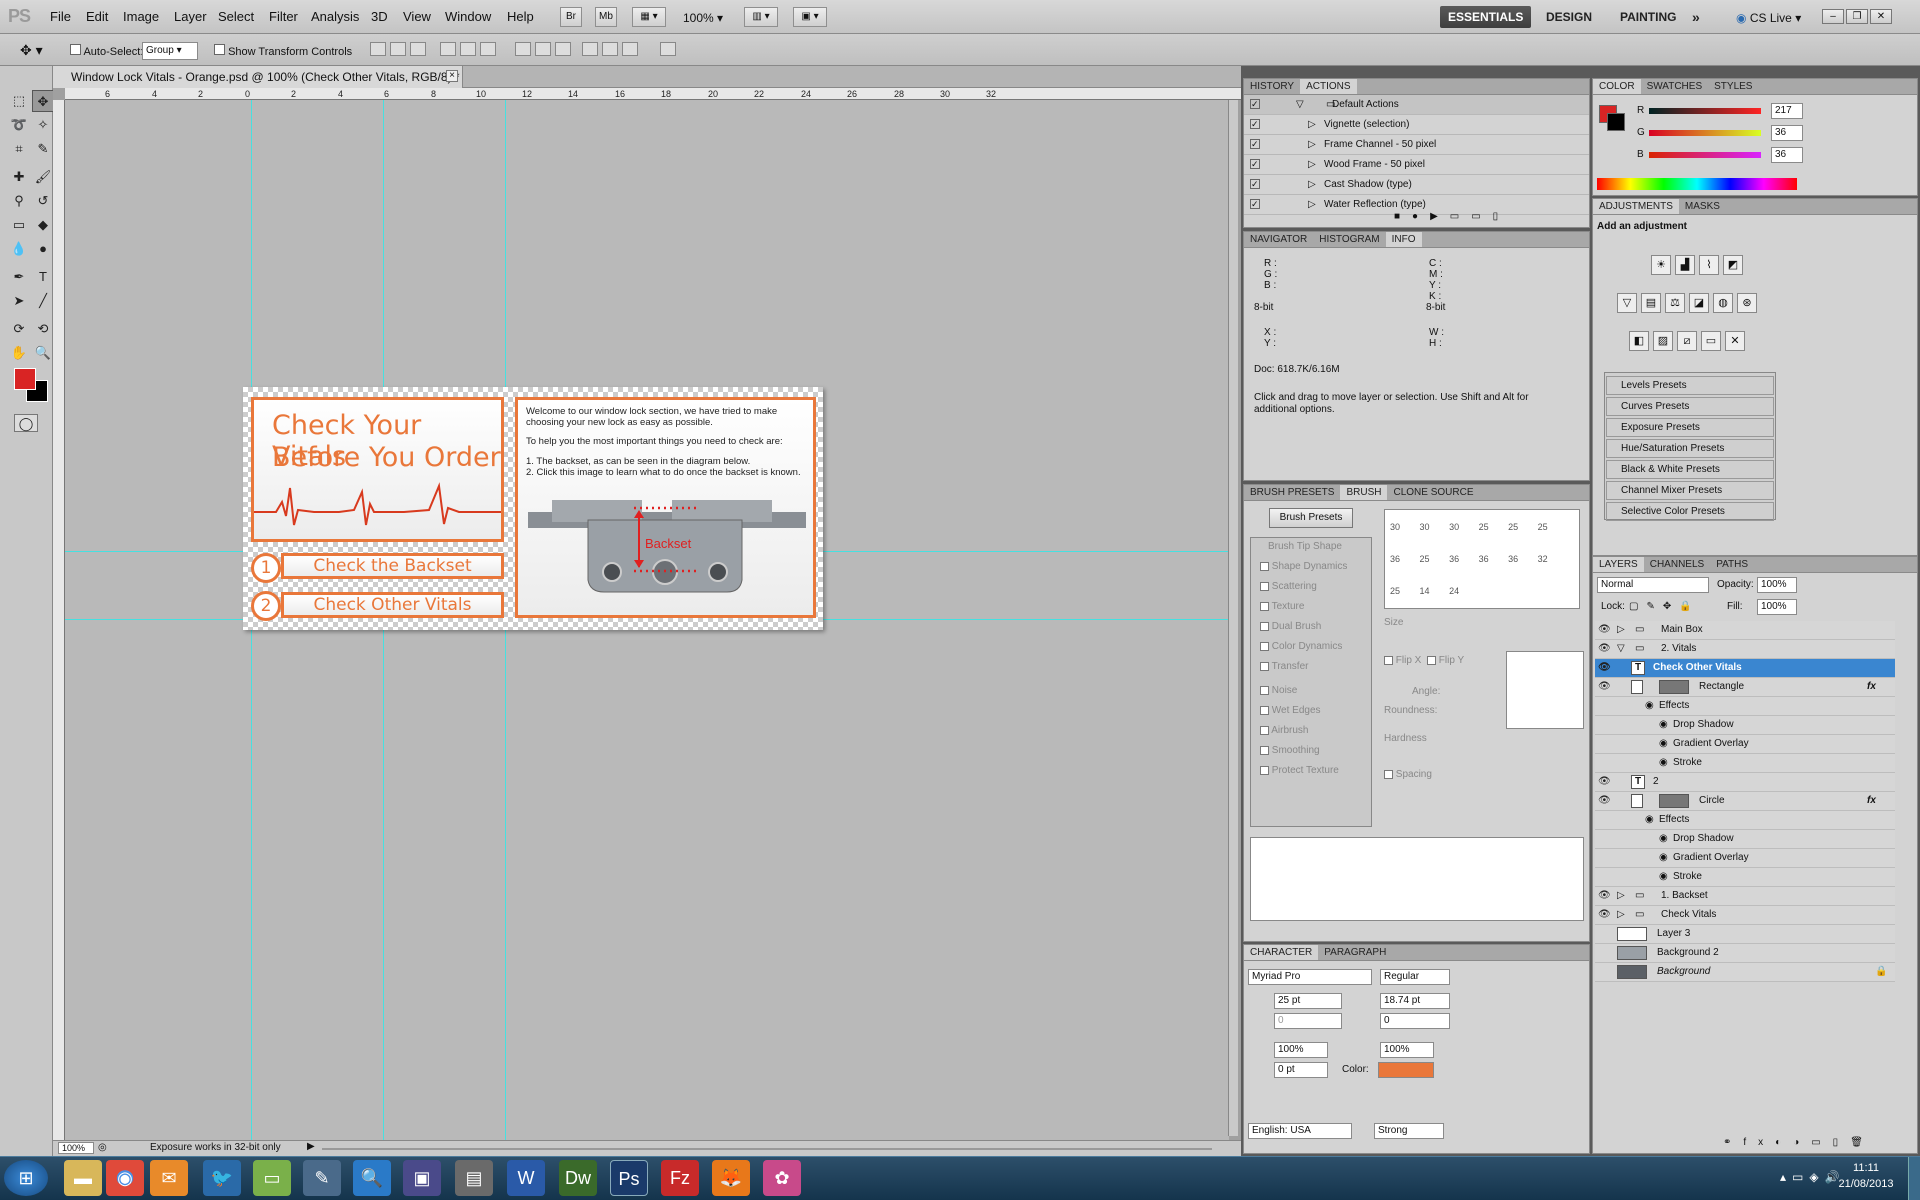 The image size is (1920, 1200). I want to click on align-hcenter-icon, so click(468, 49).